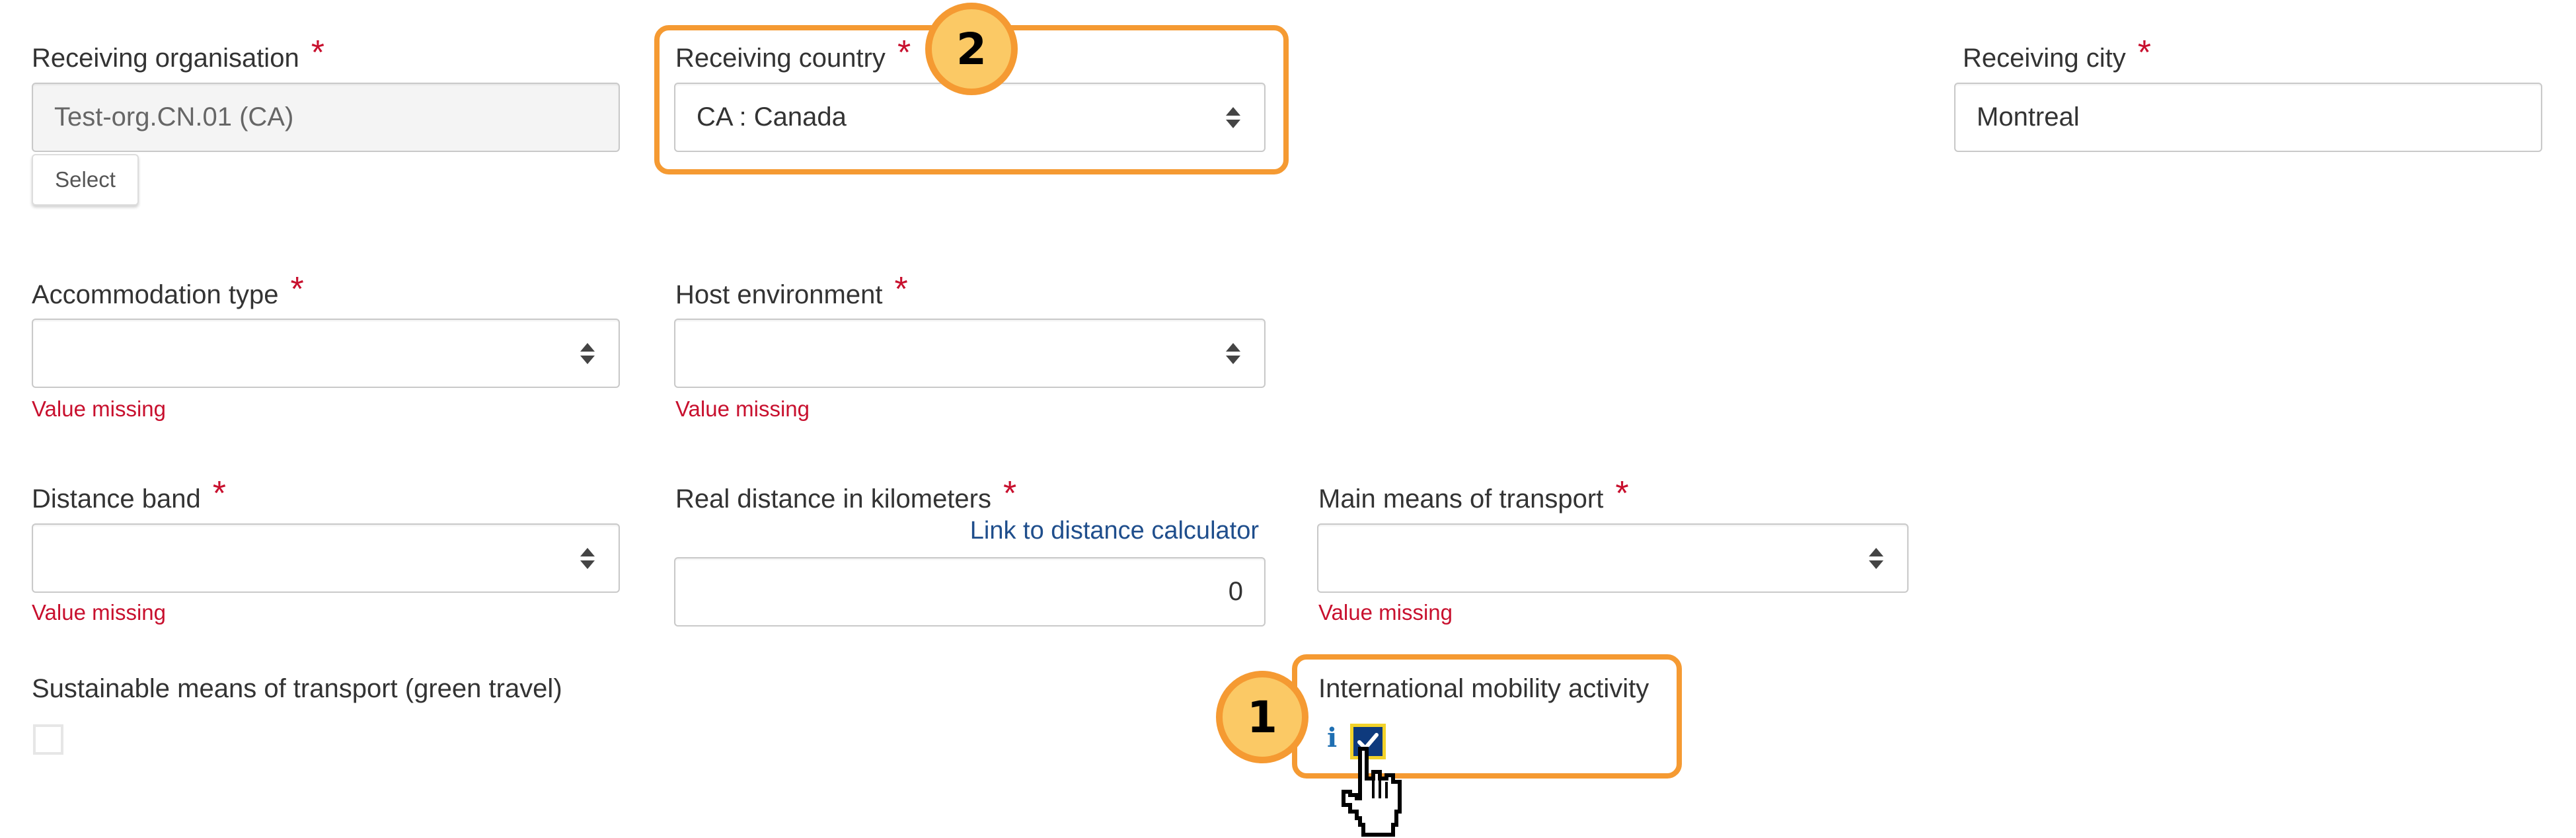 This screenshot has width=2576, height=838. Describe the element at coordinates (326, 558) in the screenshot. I see `distance-band-select` at that location.